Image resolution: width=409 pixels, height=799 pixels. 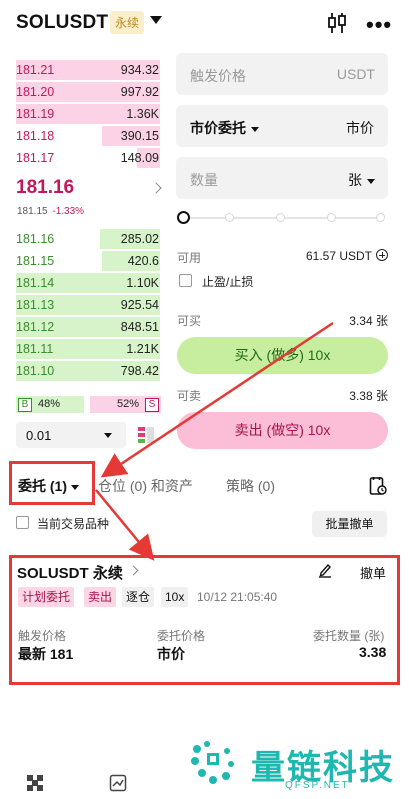 I want to click on tab-strategy: 策略 (0), so click(x=250, y=486).